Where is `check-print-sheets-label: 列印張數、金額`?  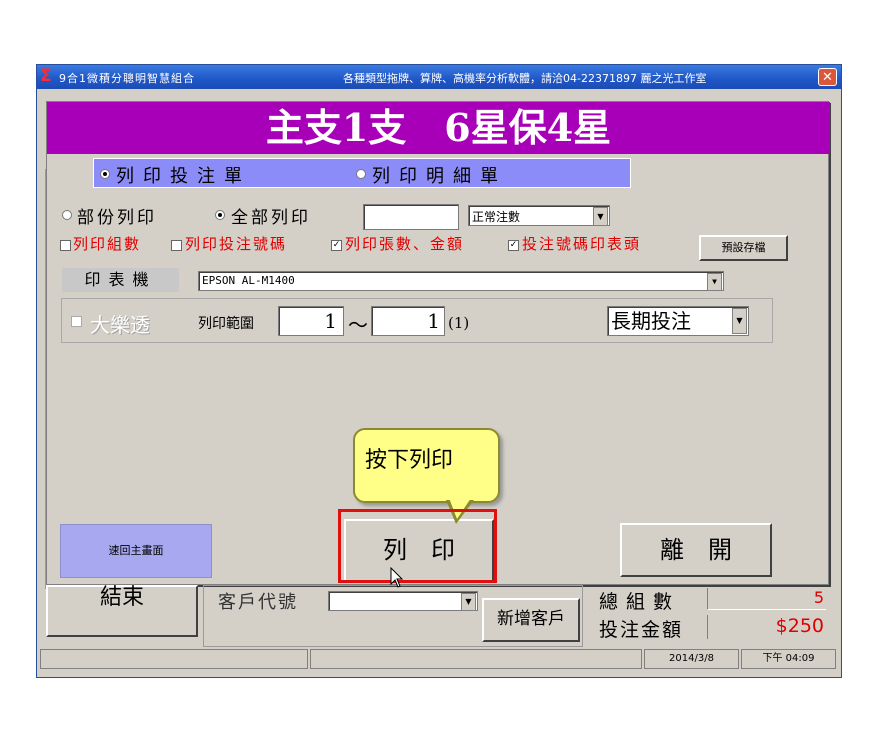
check-print-sheets-label: 列印張數、金額 is located at coordinates (404, 243).